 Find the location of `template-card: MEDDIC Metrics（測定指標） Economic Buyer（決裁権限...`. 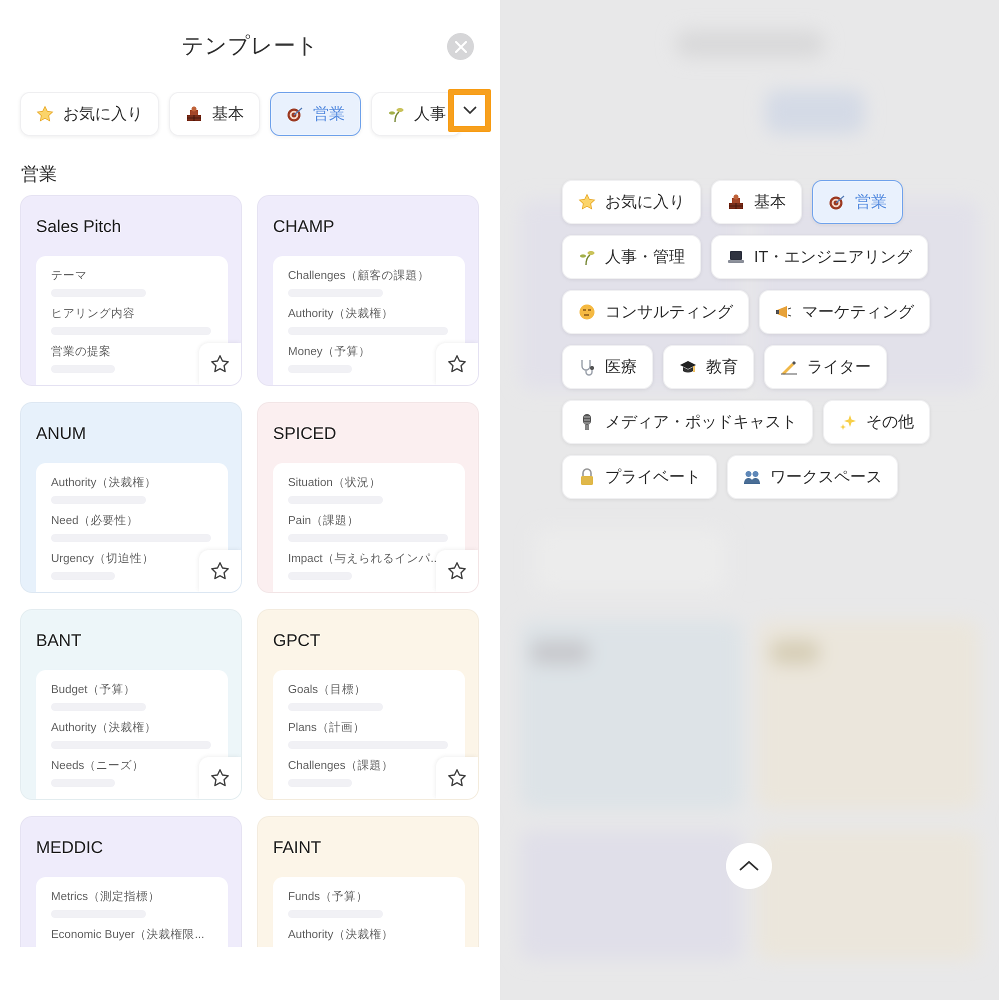

template-card: MEDDIC Metrics（測定指標） Economic Buyer（決裁権限... is located at coordinates (131, 881).